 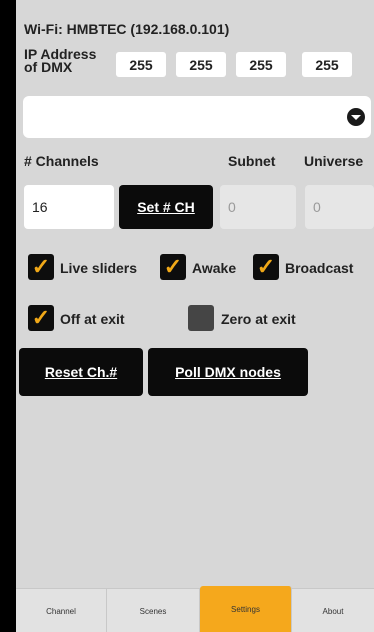 What do you see at coordinates (166, 207) in the screenshot?
I see `set-channels-button: Set # CH` at bounding box center [166, 207].